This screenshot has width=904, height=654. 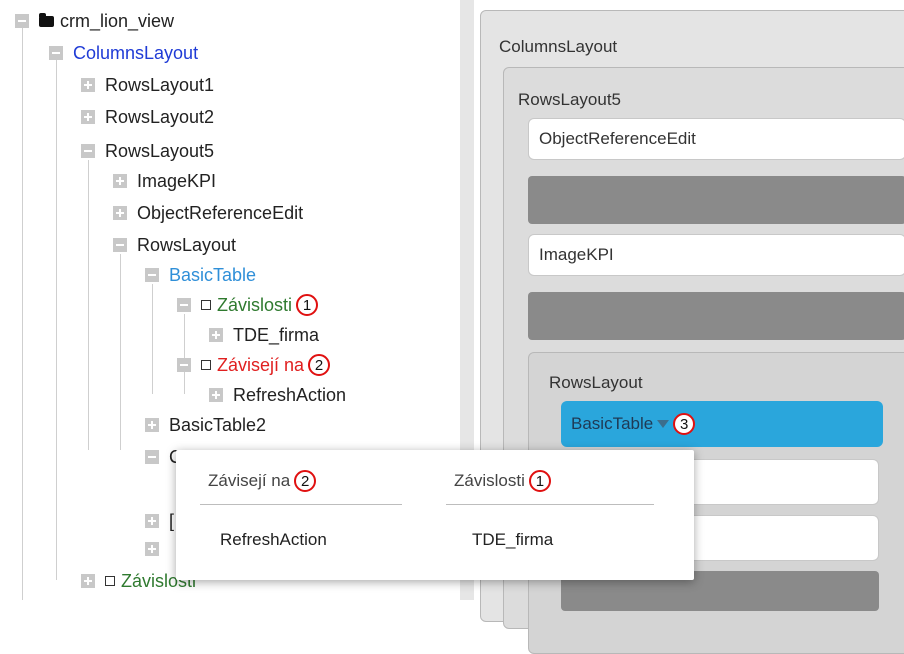 What do you see at coordinates (187, 244) in the screenshot?
I see `tree-node-label: RowsLayout` at bounding box center [187, 244].